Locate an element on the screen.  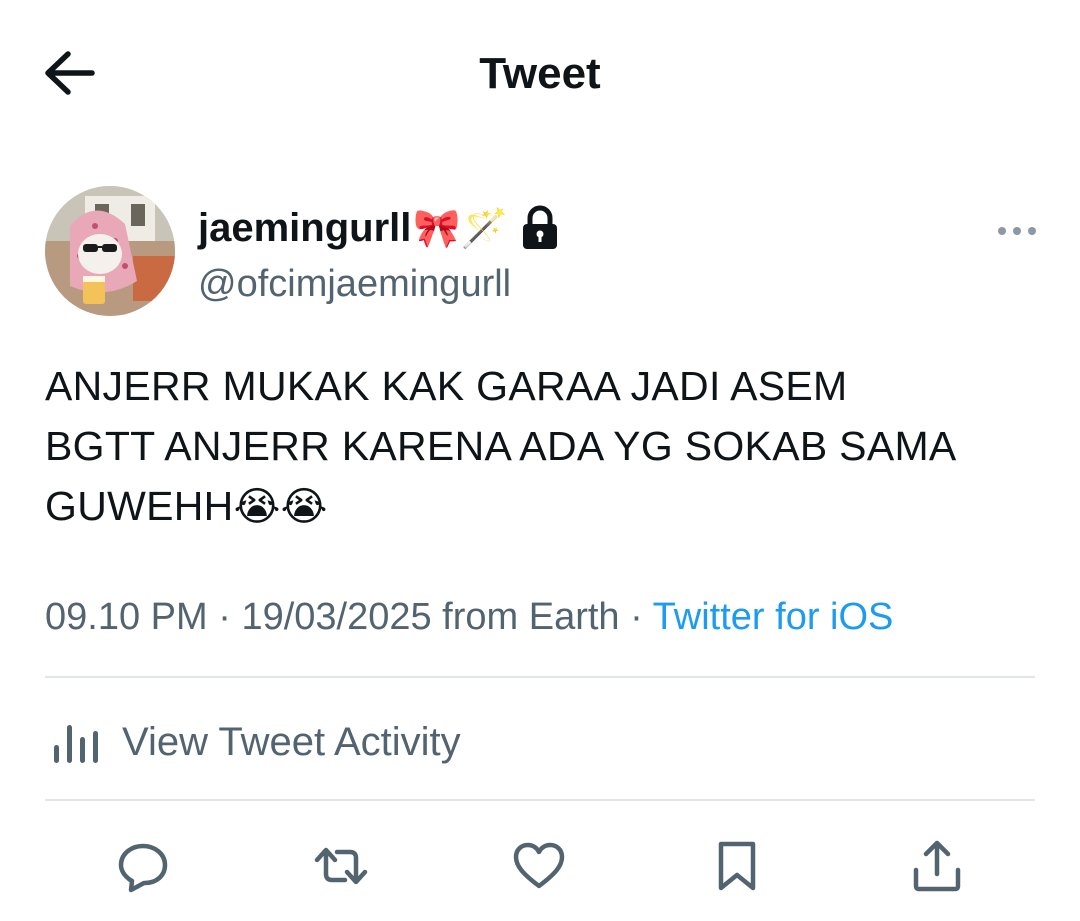
heart-icon is located at coordinates (539, 865).